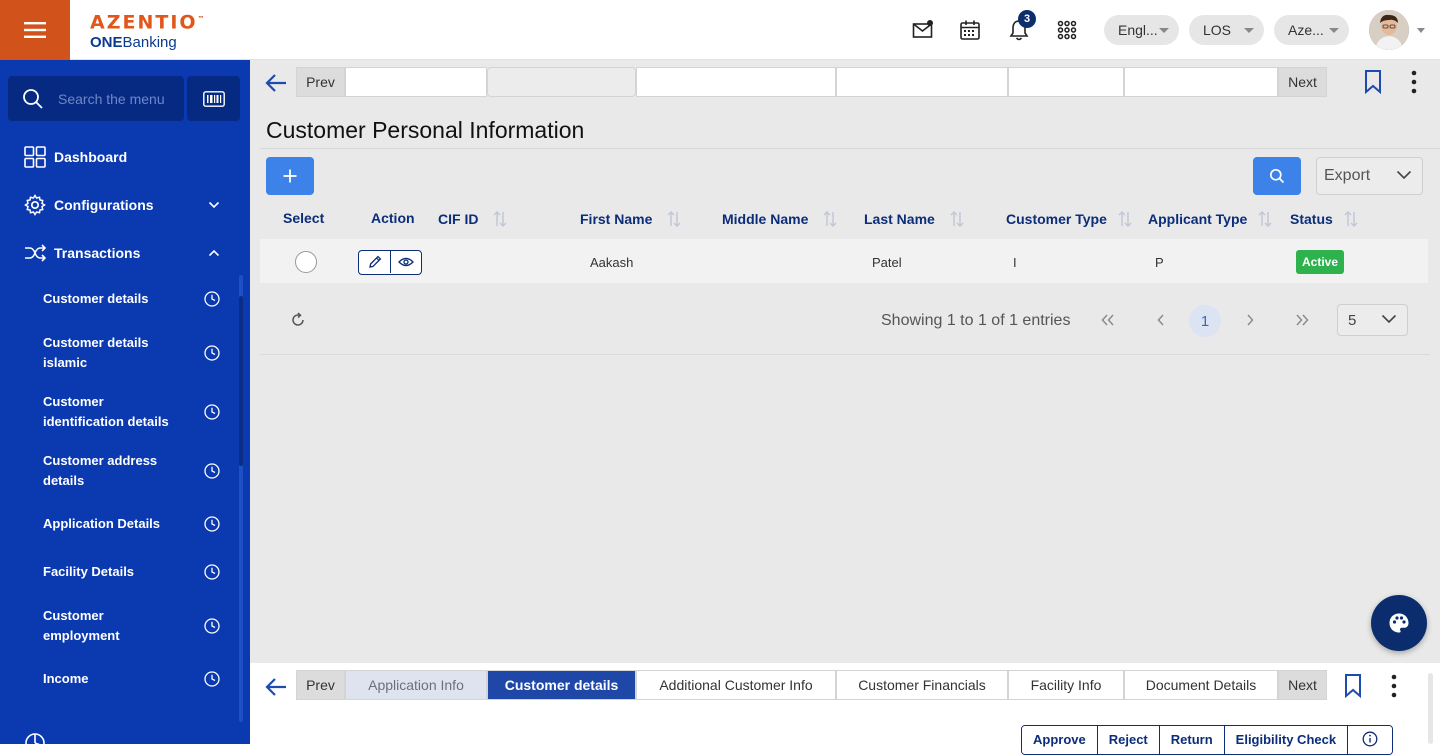 Image resolution: width=1440 pixels, height=755 pixels. Describe the element at coordinates (298, 320) in the screenshot. I see `refresh-icon` at that location.